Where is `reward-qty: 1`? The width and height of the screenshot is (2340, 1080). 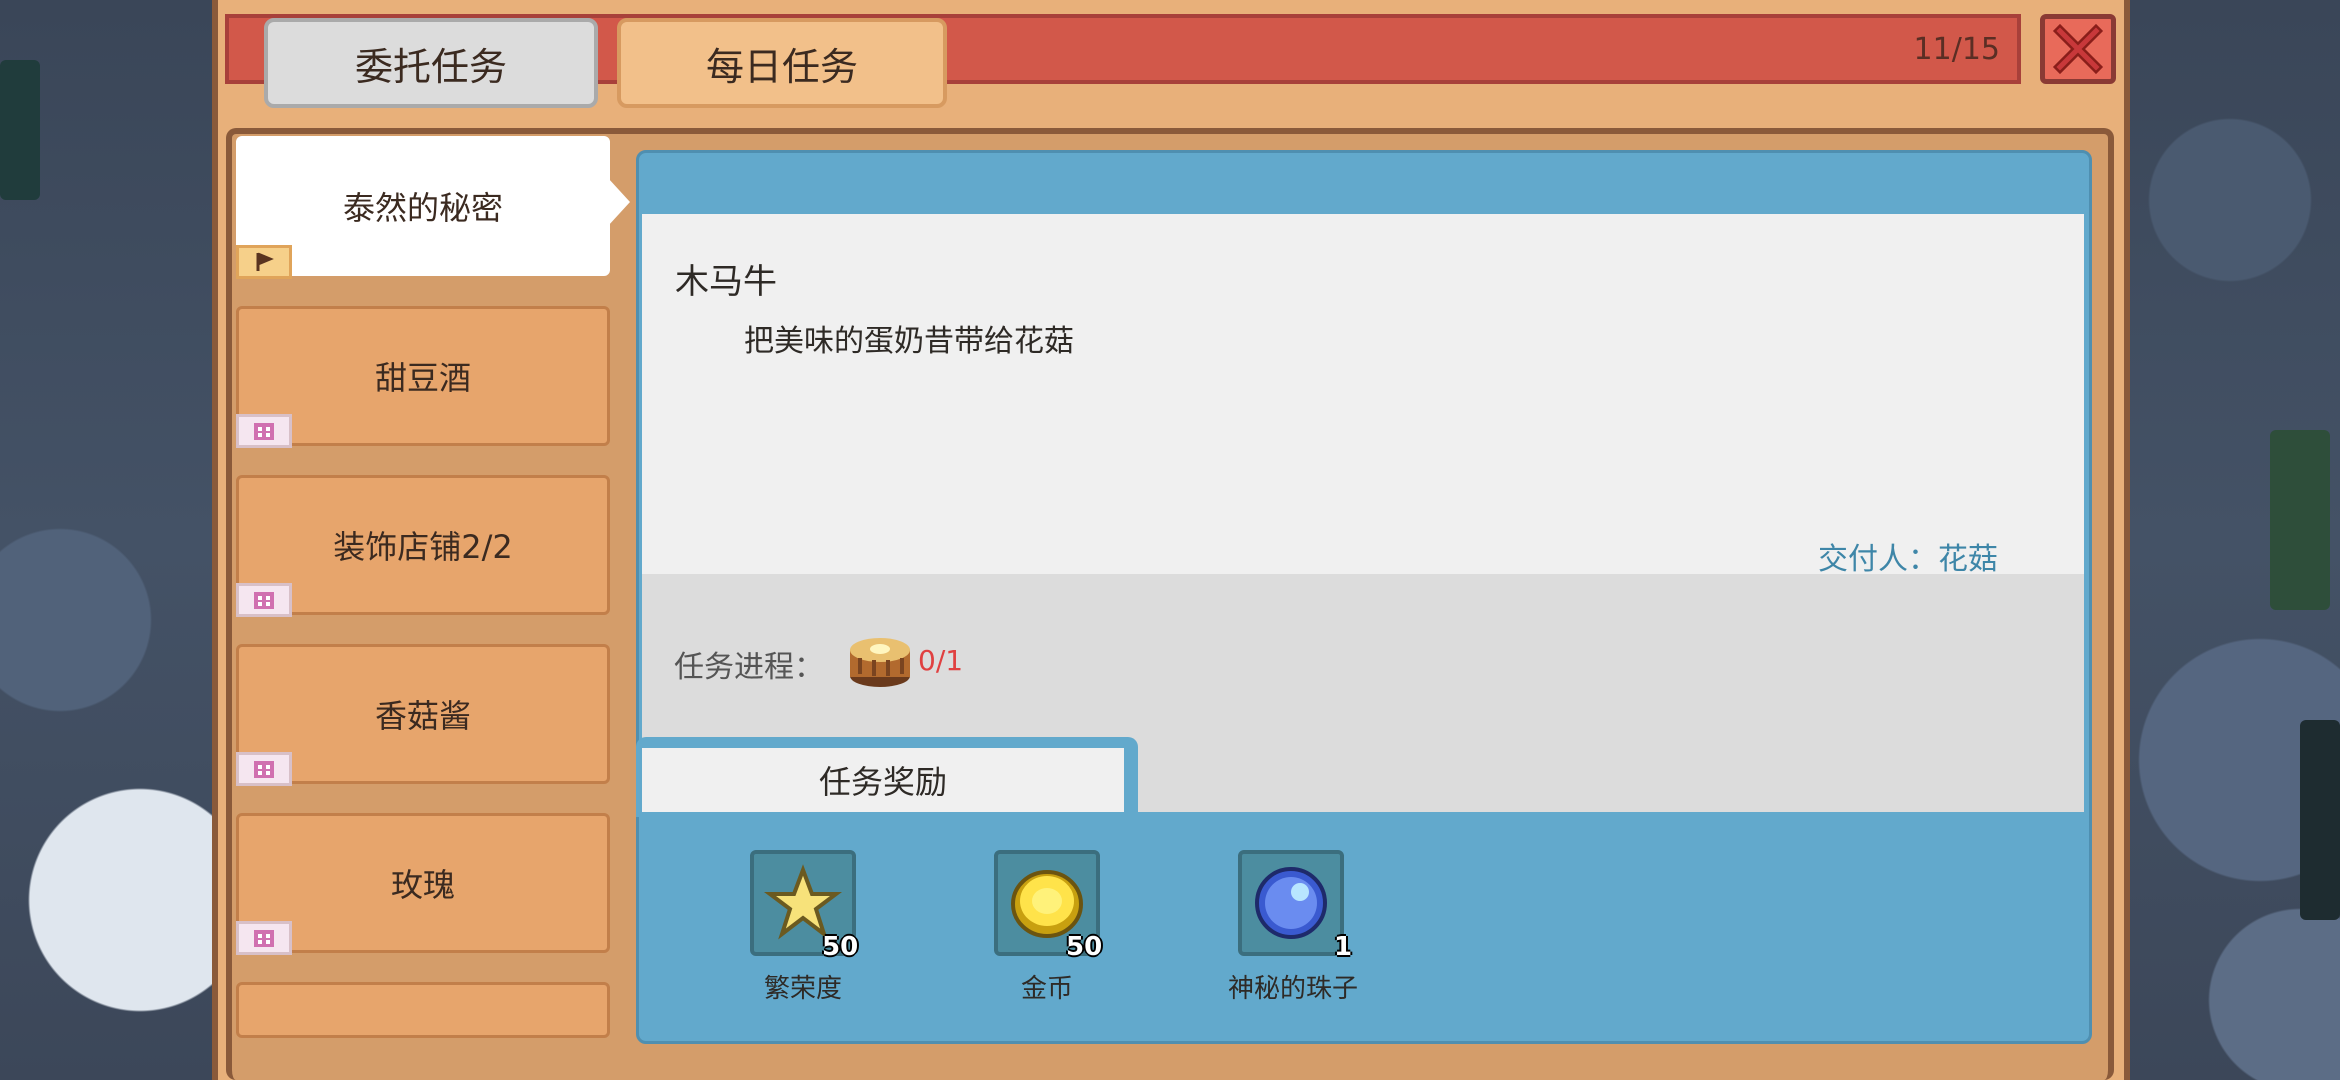 reward-qty: 1 is located at coordinates (1343, 947).